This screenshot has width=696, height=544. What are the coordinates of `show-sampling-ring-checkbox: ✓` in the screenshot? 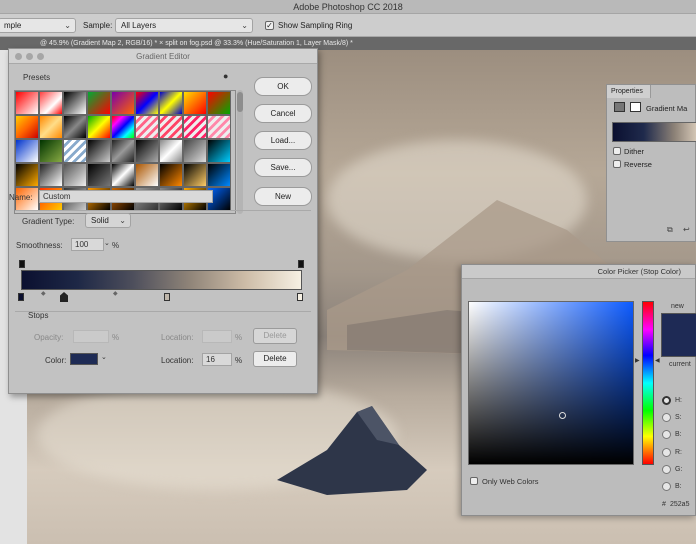 It's located at (269, 25).